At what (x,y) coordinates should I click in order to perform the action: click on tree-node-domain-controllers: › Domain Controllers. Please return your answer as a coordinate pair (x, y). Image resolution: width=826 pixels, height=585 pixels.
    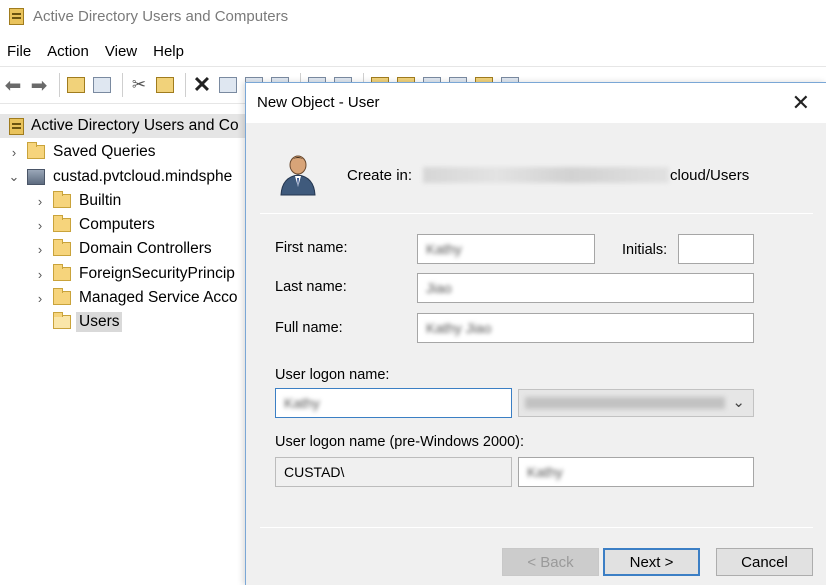
    Looking at the image, I should click on (122, 249).